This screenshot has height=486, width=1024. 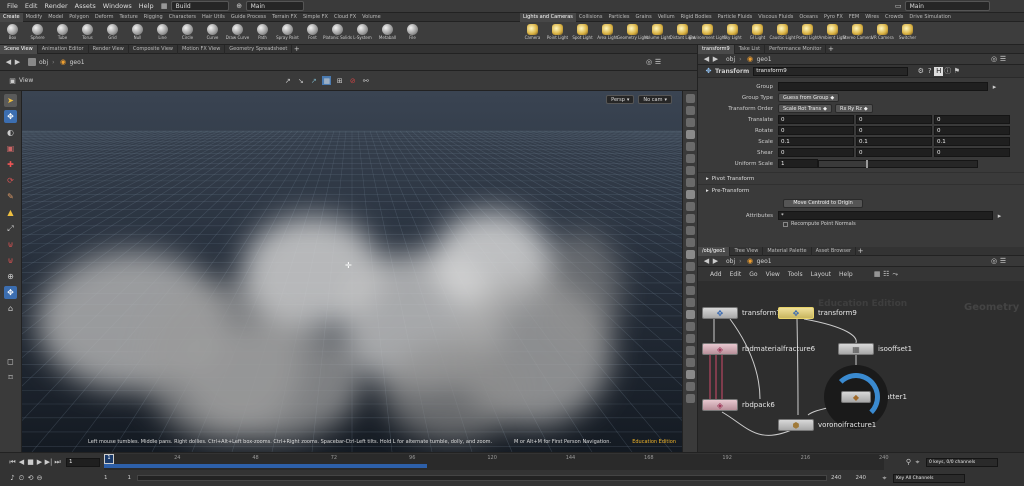 I want to click on group-tool-icon: ✥, so click(x=10, y=292).